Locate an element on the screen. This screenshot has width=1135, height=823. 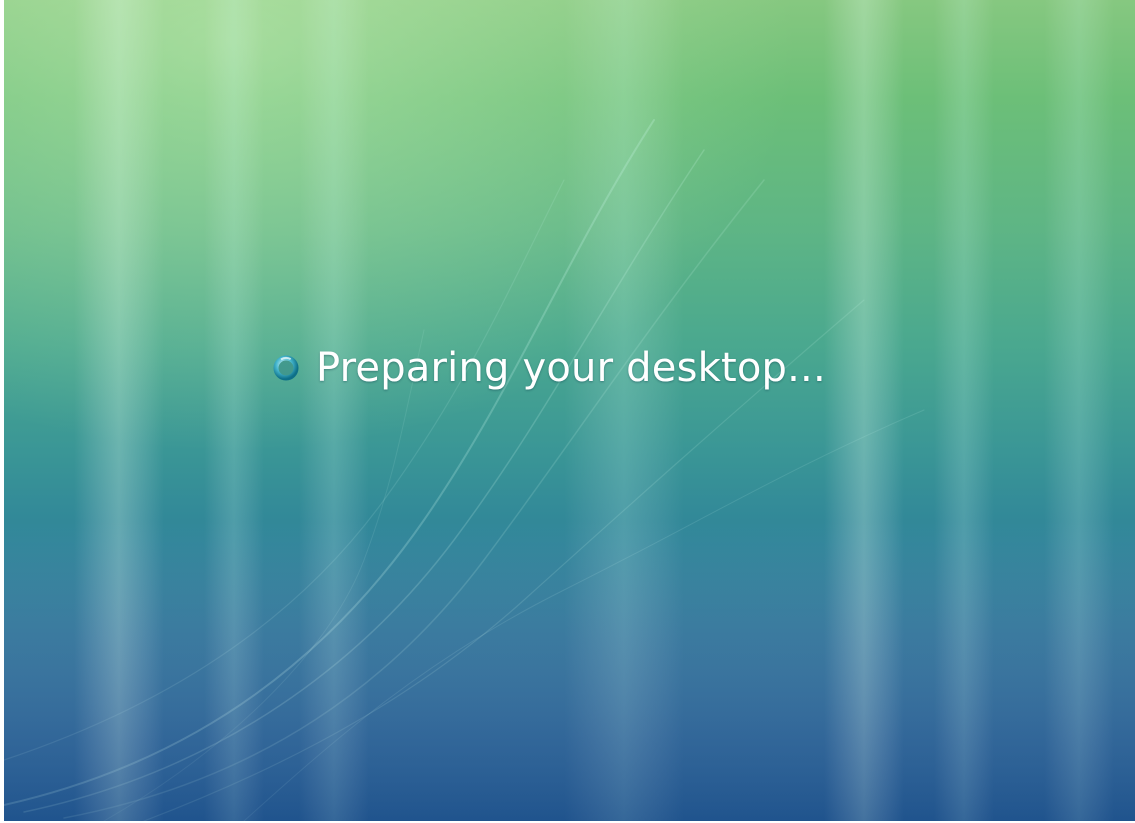
busy-spinner-icon is located at coordinates (286, 368).